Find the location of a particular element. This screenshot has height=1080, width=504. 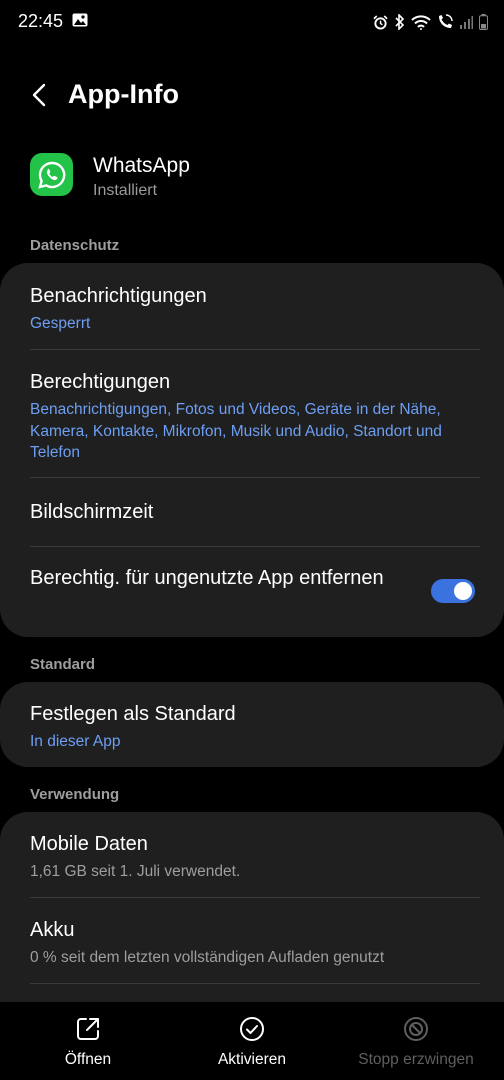

open-external-icon is located at coordinates (88, 1029).